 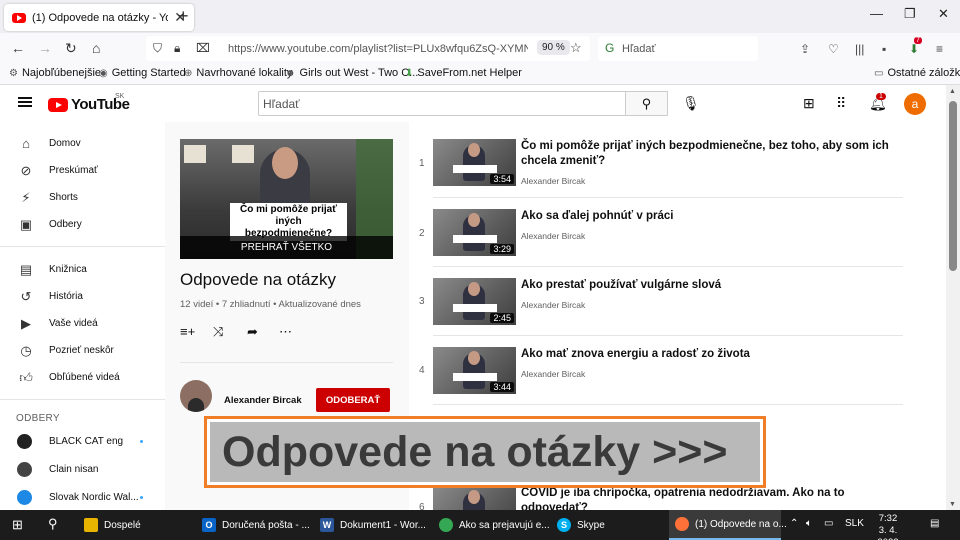 I want to click on browser-tab-active: (1) Odpovede na otázky - YouTube ✕, so click(x=99, y=17).